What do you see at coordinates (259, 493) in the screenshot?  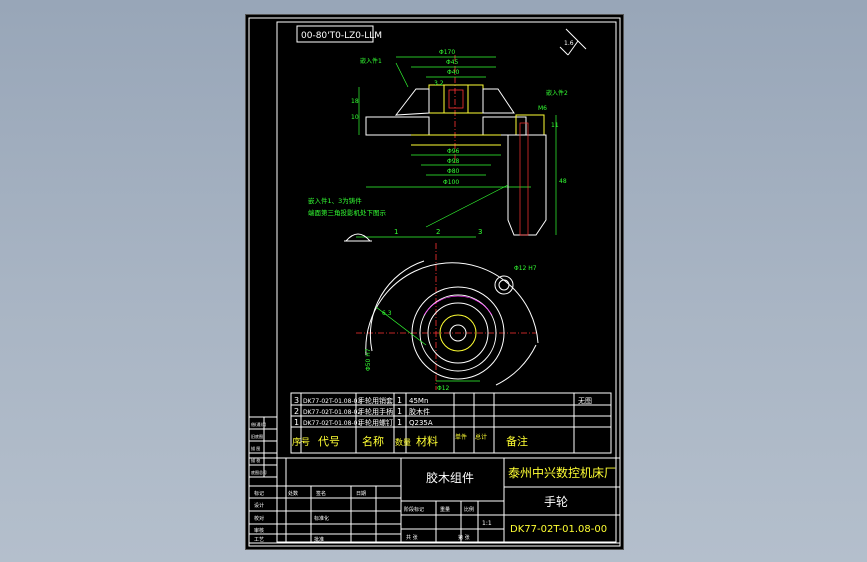 I see `svg-text: 标记` at bounding box center [259, 493].